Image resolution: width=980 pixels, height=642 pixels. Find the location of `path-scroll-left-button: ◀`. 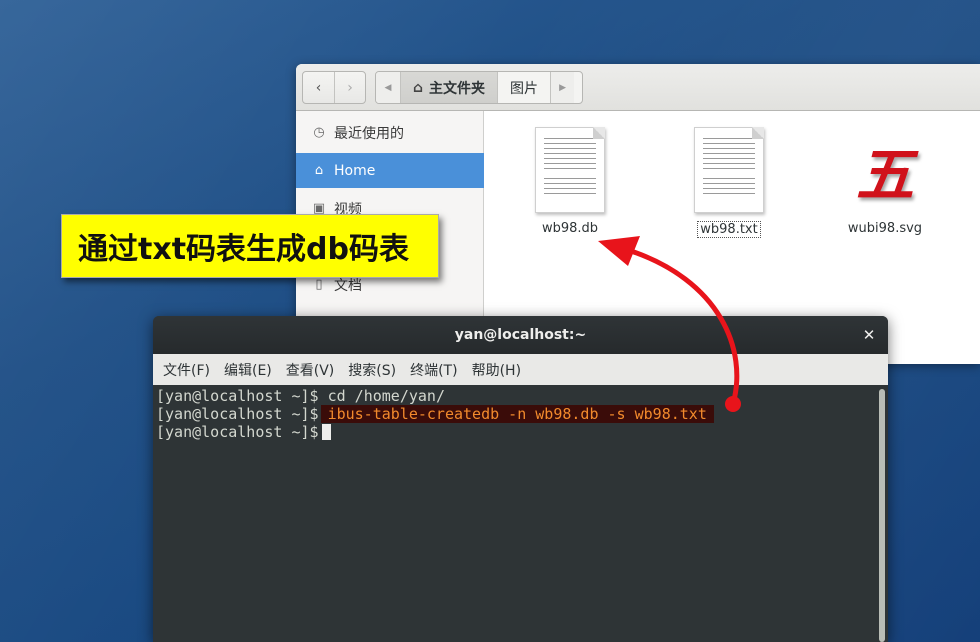

path-scroll-left-button: ◀ is located at coordinates (388, 87).